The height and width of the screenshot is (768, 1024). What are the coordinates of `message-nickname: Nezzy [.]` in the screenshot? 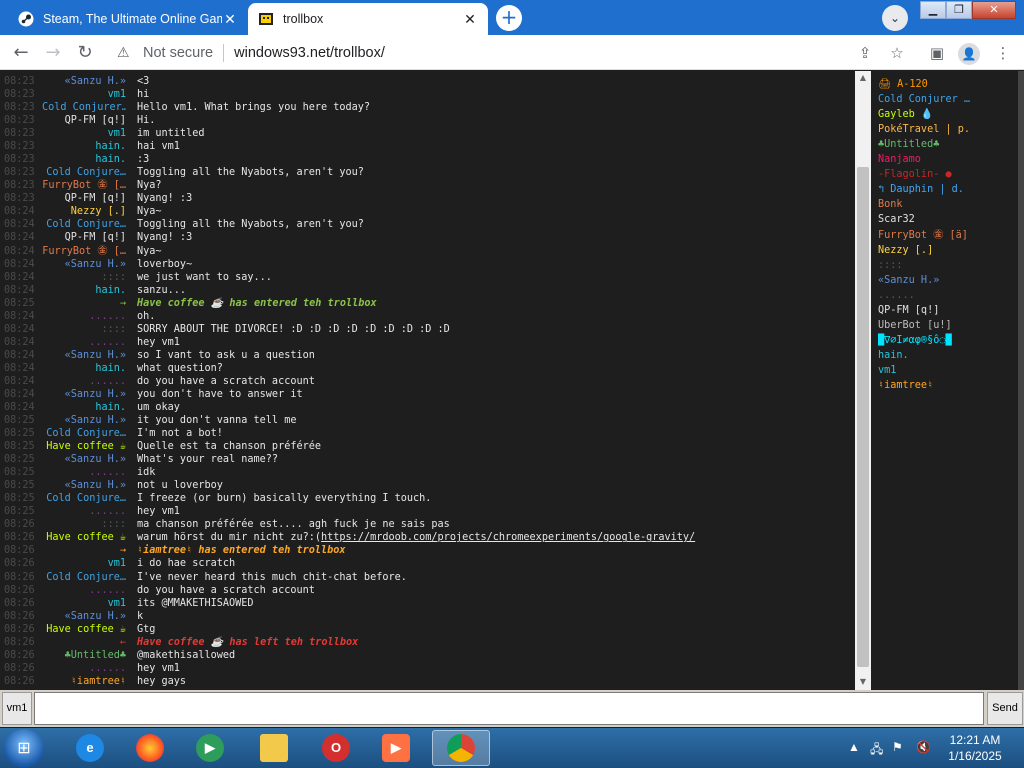 It's located at (84, 211).